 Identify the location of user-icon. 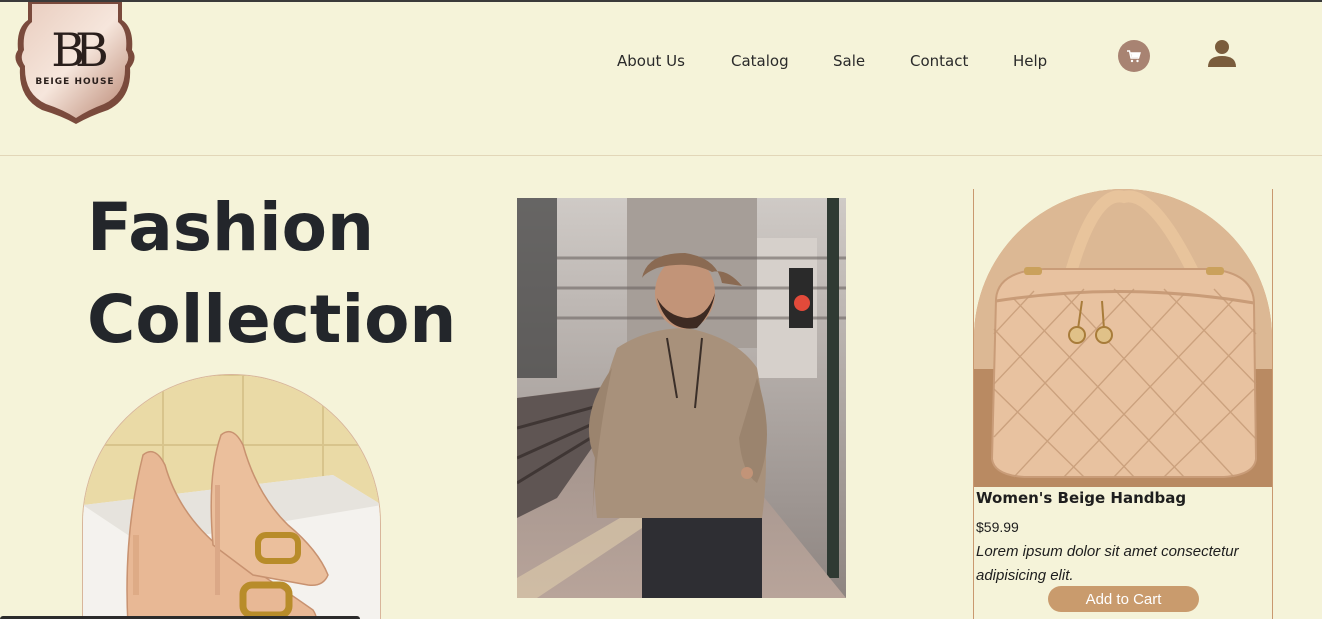
(1222, 53).